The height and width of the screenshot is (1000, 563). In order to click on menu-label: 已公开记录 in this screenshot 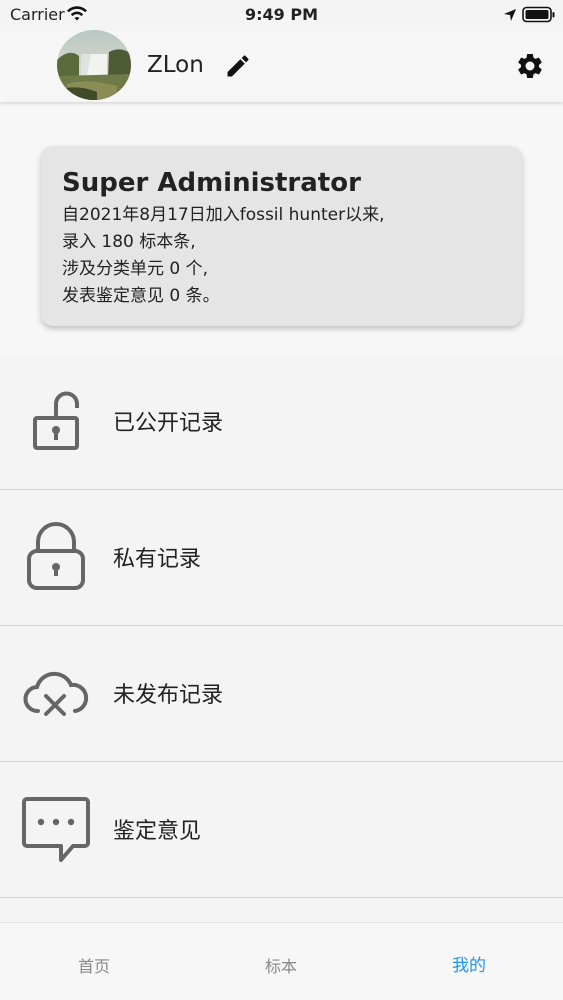, I will do `click(168, 423)`.